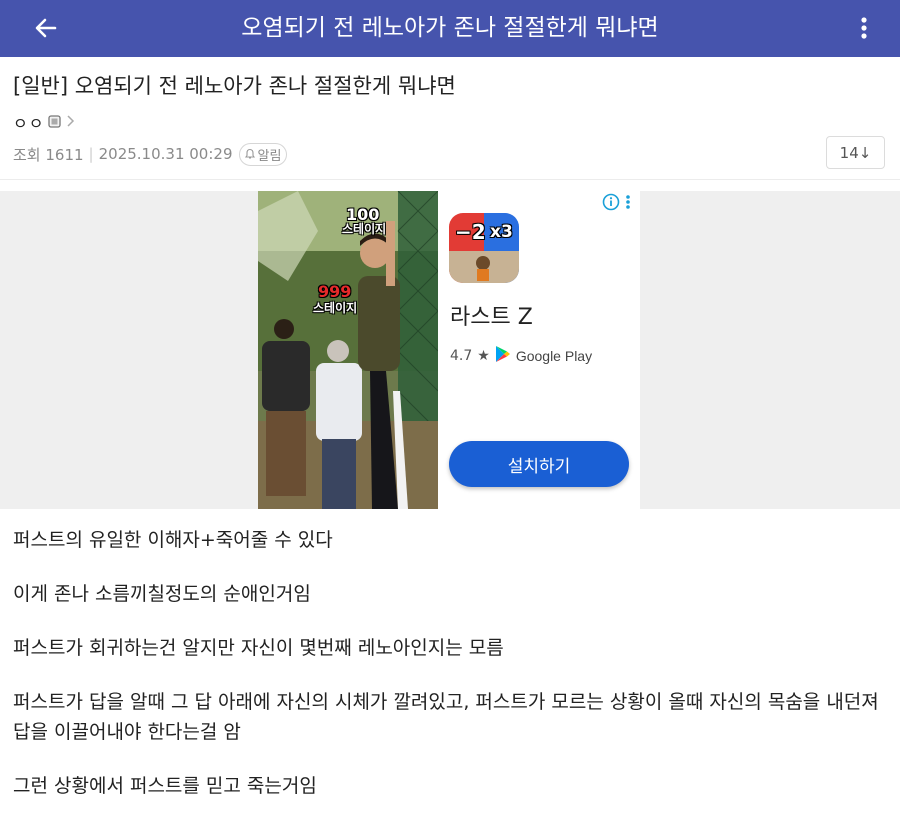 This screenshot has height=825, width=900. I want to click on rating-row: 4.7 ★ Google Play, so click(521, 356).